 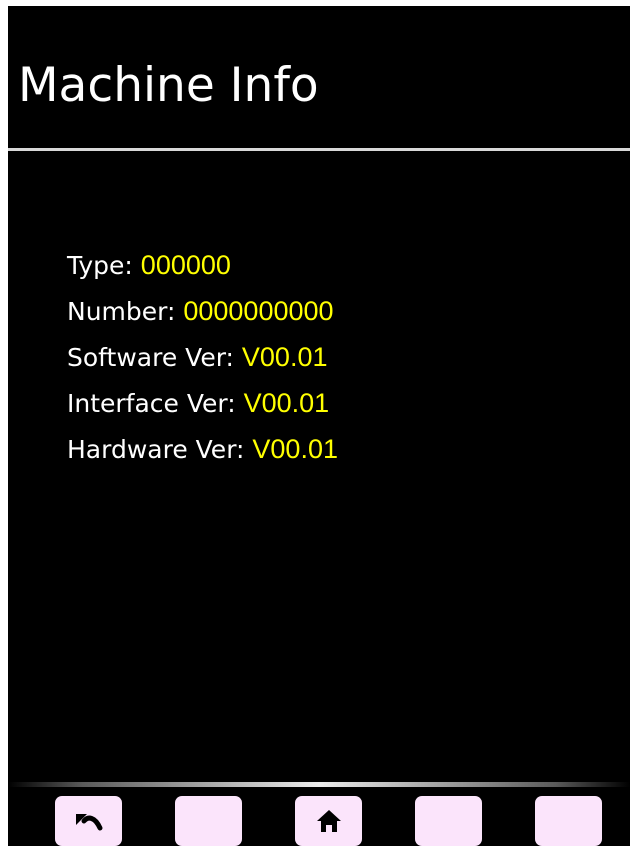 What do you see at coordinates (168, 85) in the screenshot?
I see `page-title: Machine Info` at bounding box center [168, 85].